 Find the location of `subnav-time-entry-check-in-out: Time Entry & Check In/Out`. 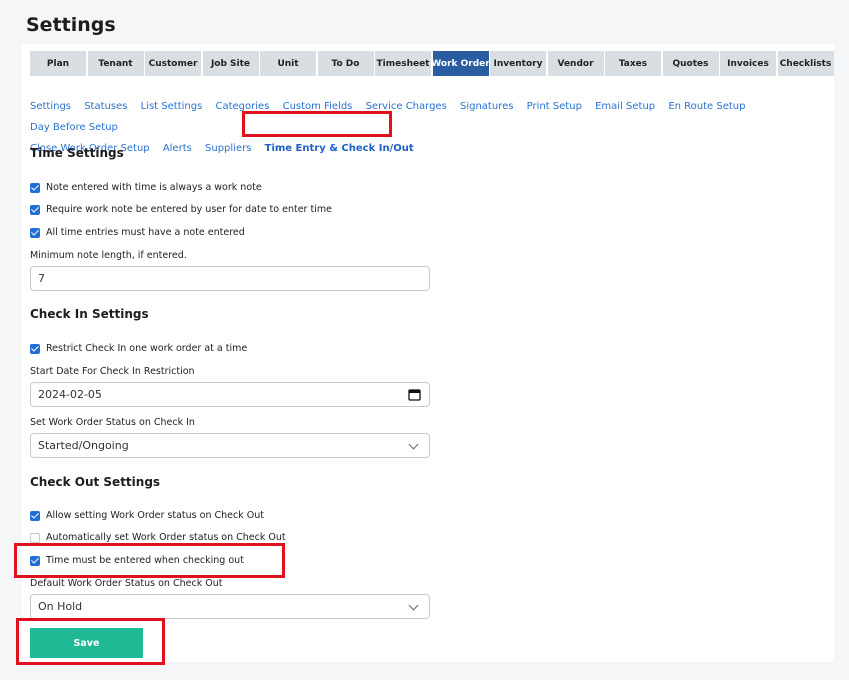

subnav-time-entry-check-in-out: Time Entry & Check In/Out is located at coordinates (339, 148).